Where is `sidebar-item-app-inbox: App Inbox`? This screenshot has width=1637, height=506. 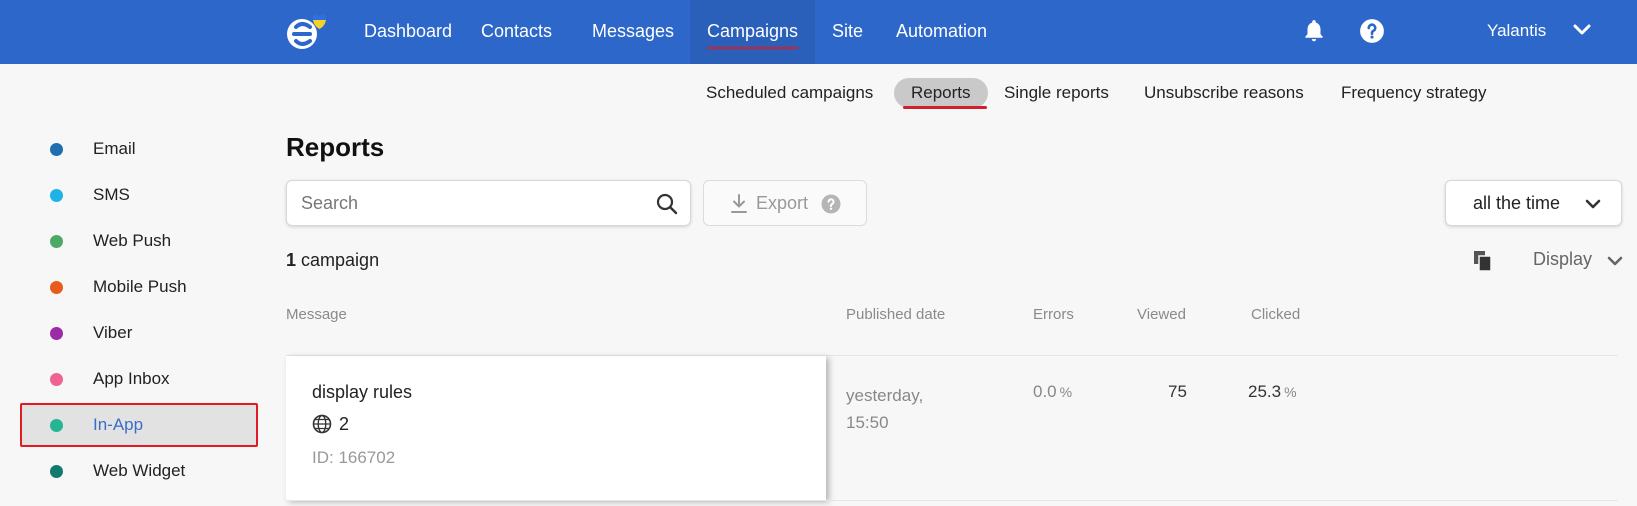
sidebar-item-app-inbox: App Inbox is located at coordinates (139, 379).